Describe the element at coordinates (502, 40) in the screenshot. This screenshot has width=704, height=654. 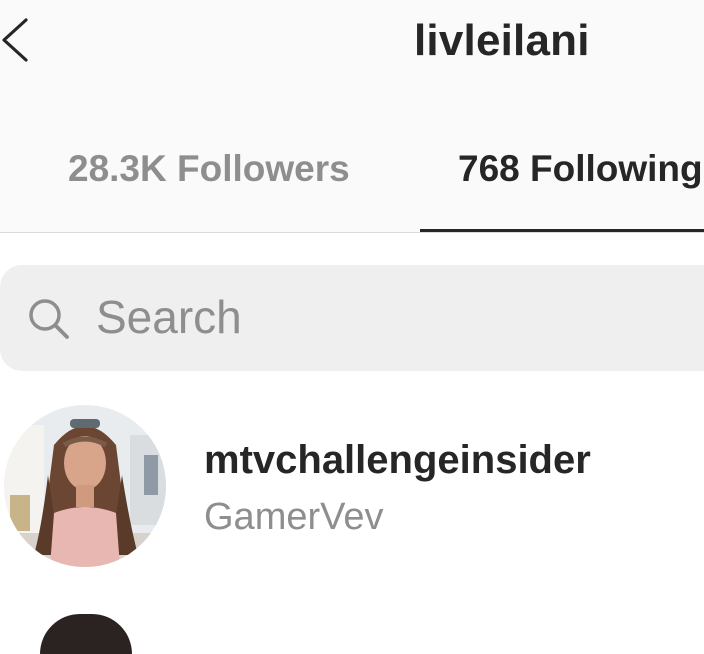
I see `page-title: livleilani` at that location.